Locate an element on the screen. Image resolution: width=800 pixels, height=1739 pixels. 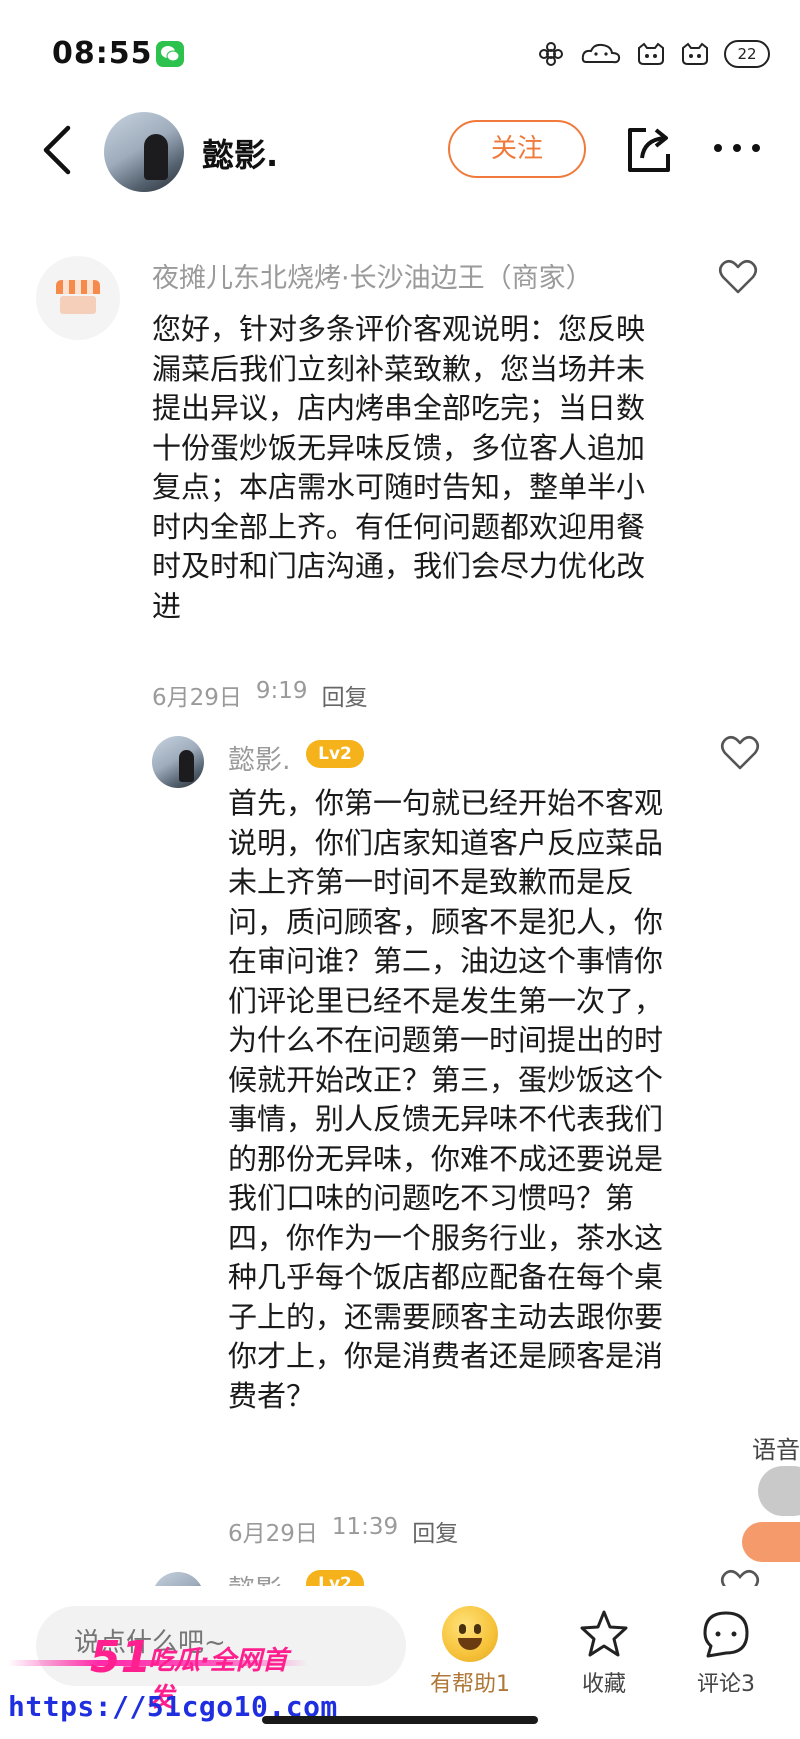
comment-line: 在审问谁？第二，油边这个事情你 is located at coordinates (446, 961).